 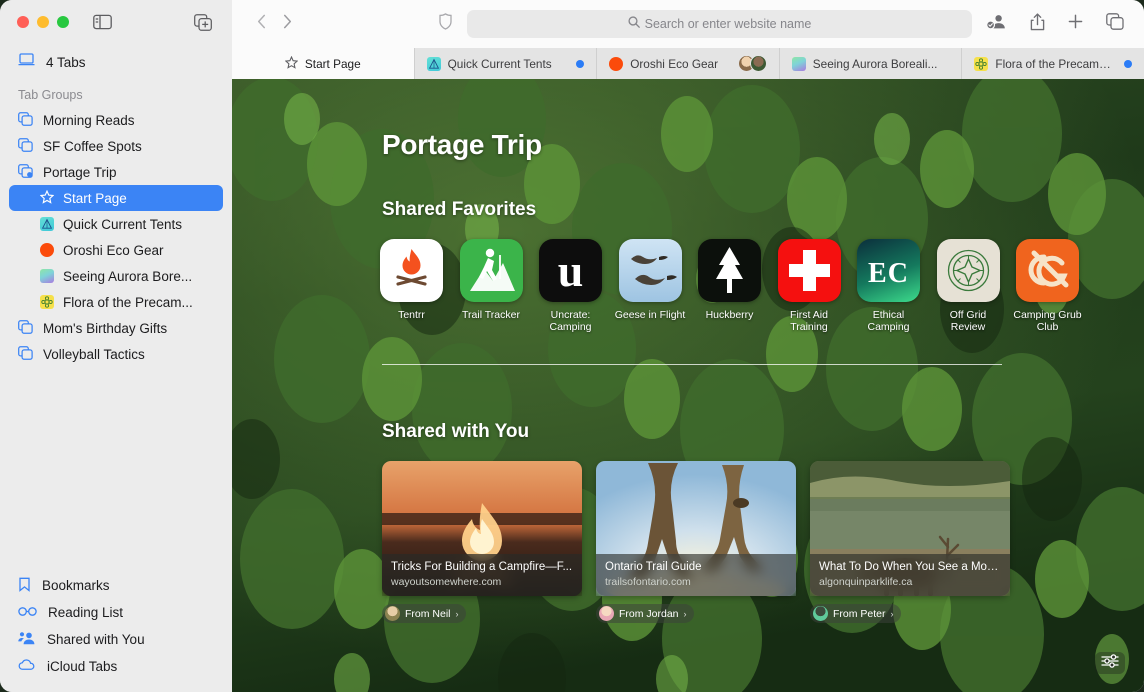 I want to click on glasses-icon, so click(x=27, y=612).